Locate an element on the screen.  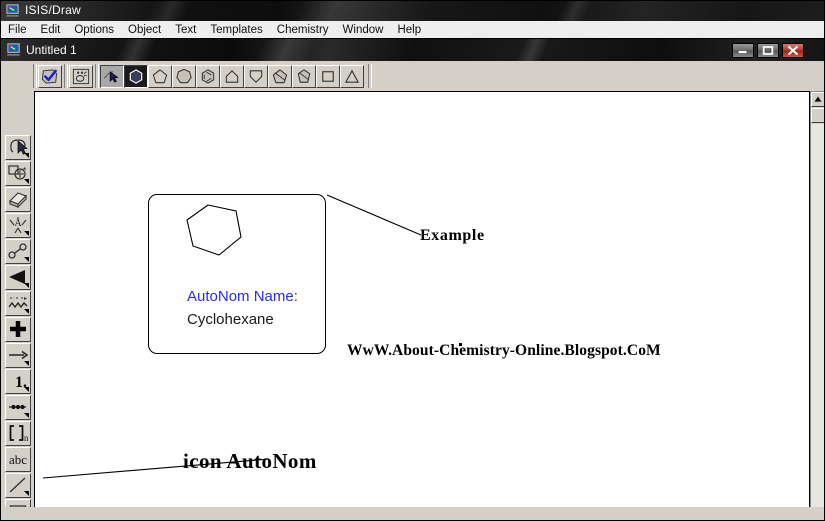
hexagon-ring-icon is located at coordinates (136, 76).